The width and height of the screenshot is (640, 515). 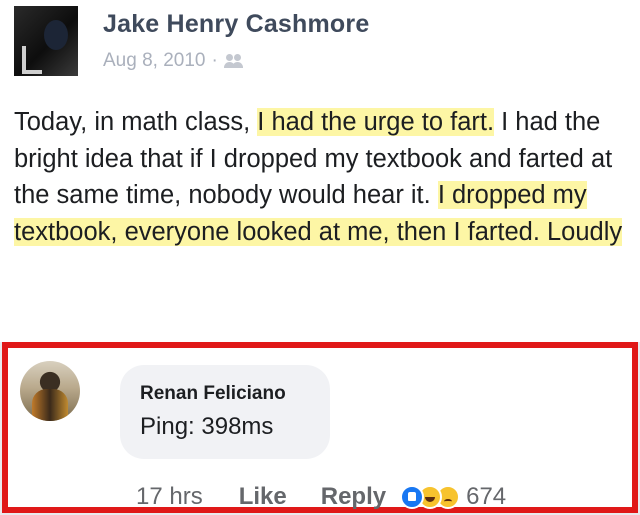 I want to click on comment-bubble: Renan Feliciano Ping: 398ms, so click(x=225, y=412).